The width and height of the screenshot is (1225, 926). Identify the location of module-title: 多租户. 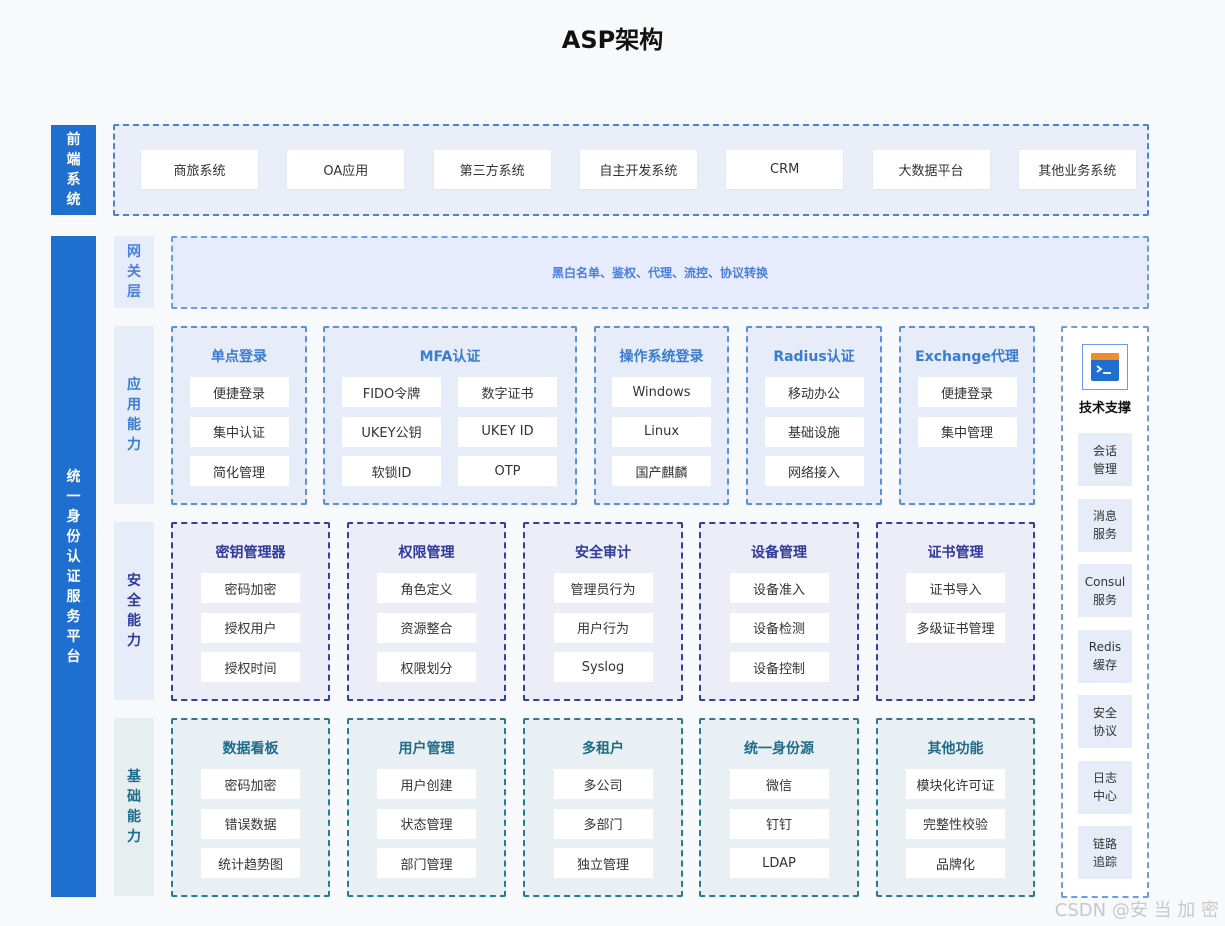
(603, 749).